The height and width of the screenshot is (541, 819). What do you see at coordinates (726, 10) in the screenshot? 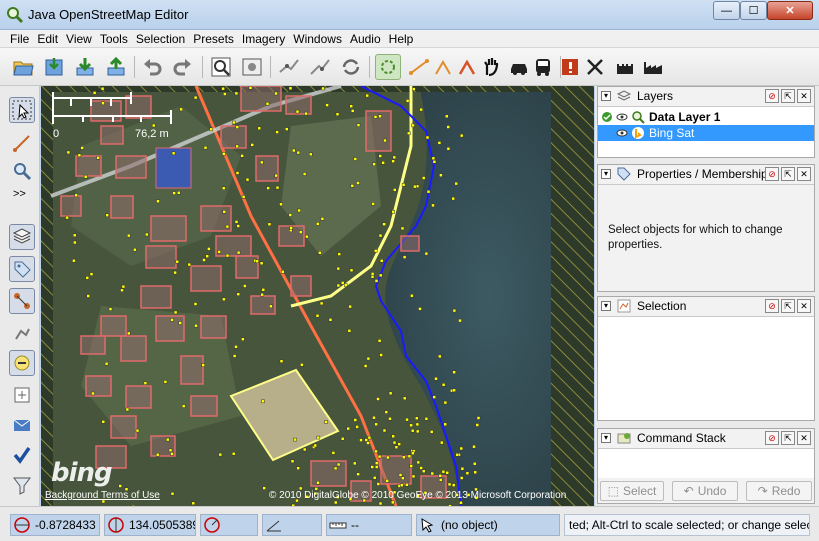
I see `minimize-button: —` at bounding box center [726, 10].